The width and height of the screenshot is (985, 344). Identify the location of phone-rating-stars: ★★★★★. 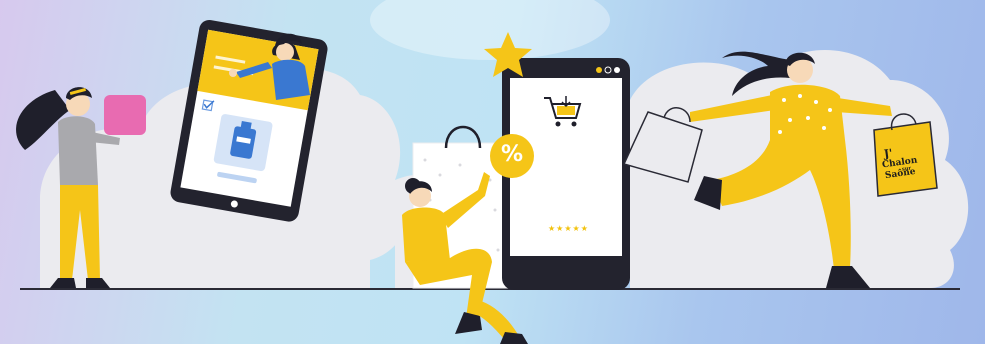
(568, 228).